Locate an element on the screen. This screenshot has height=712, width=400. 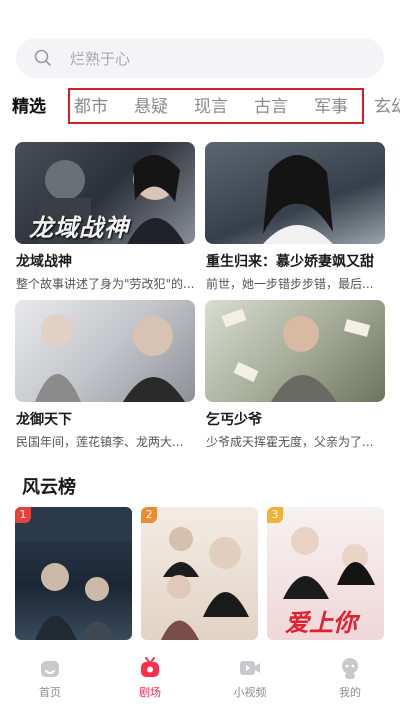
tabbar-item-profile: 我的 is located at coordinates (350, 680).